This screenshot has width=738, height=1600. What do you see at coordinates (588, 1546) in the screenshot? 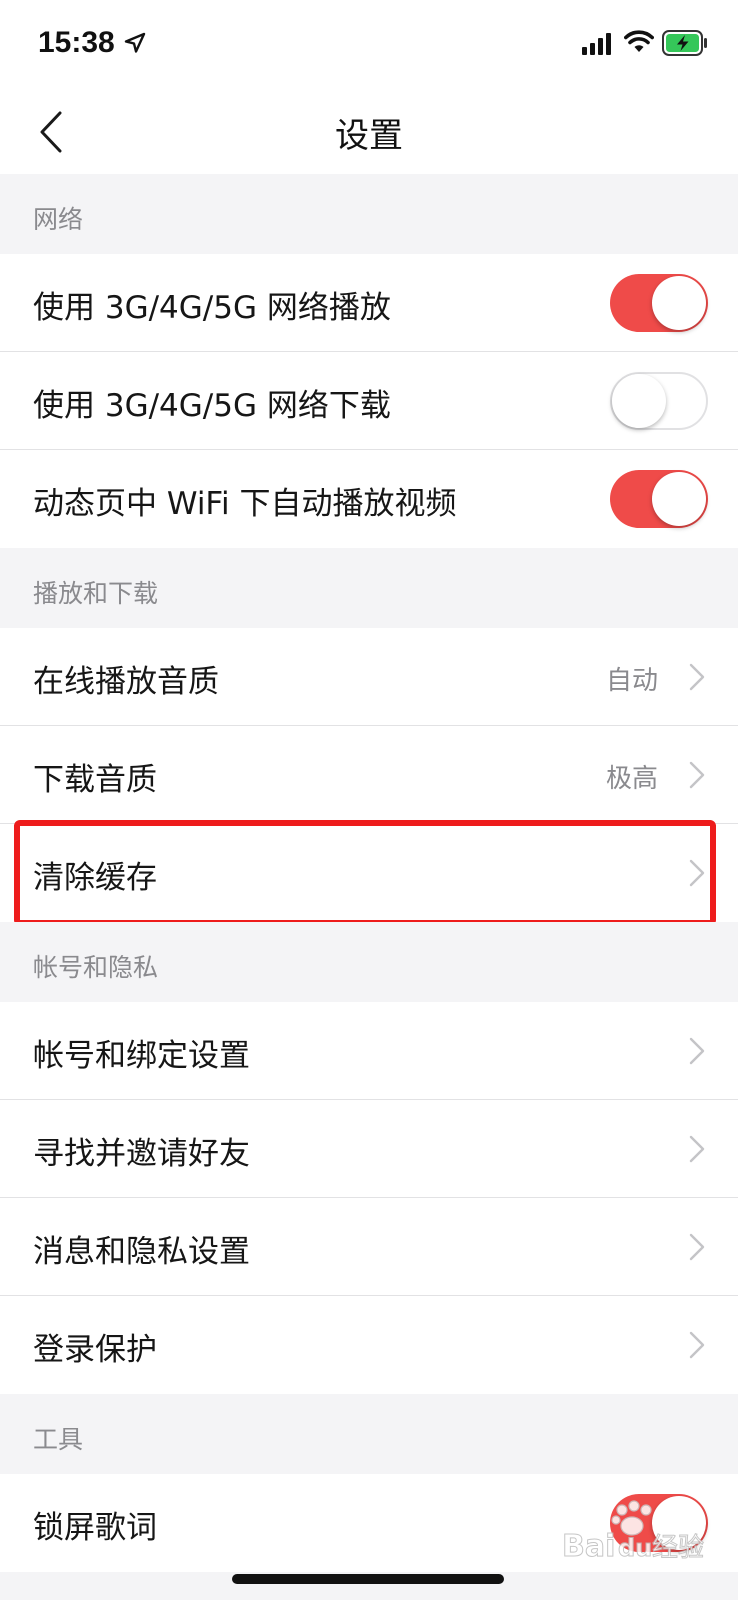
I see `svg-text: Bai` at bounding box center [588, 1546].